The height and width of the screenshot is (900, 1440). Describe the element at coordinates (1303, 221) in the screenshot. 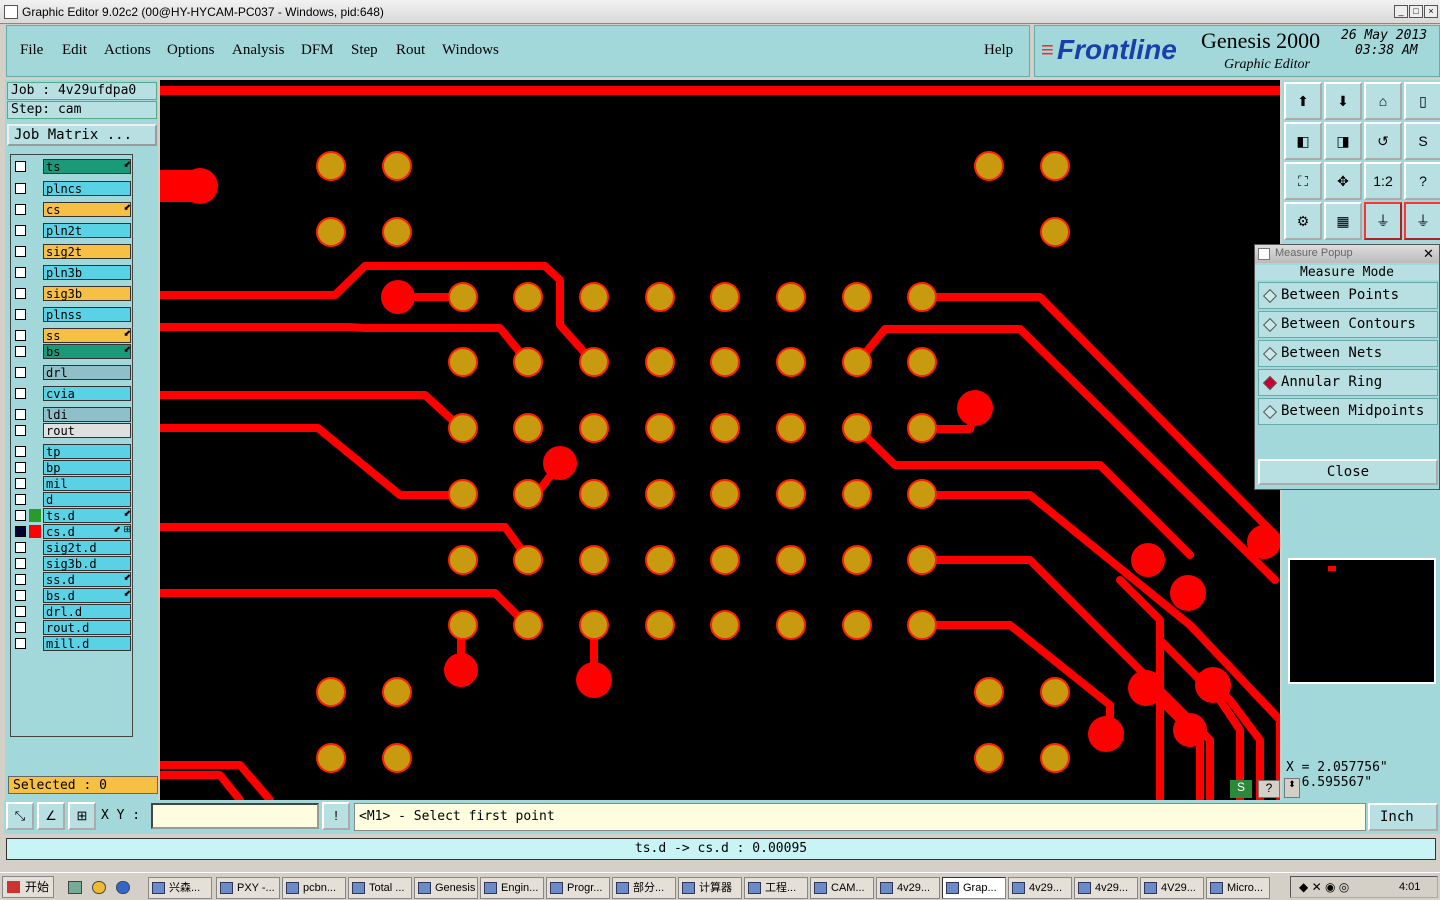

I see `measure-tool-icon: ⚙` at that location.